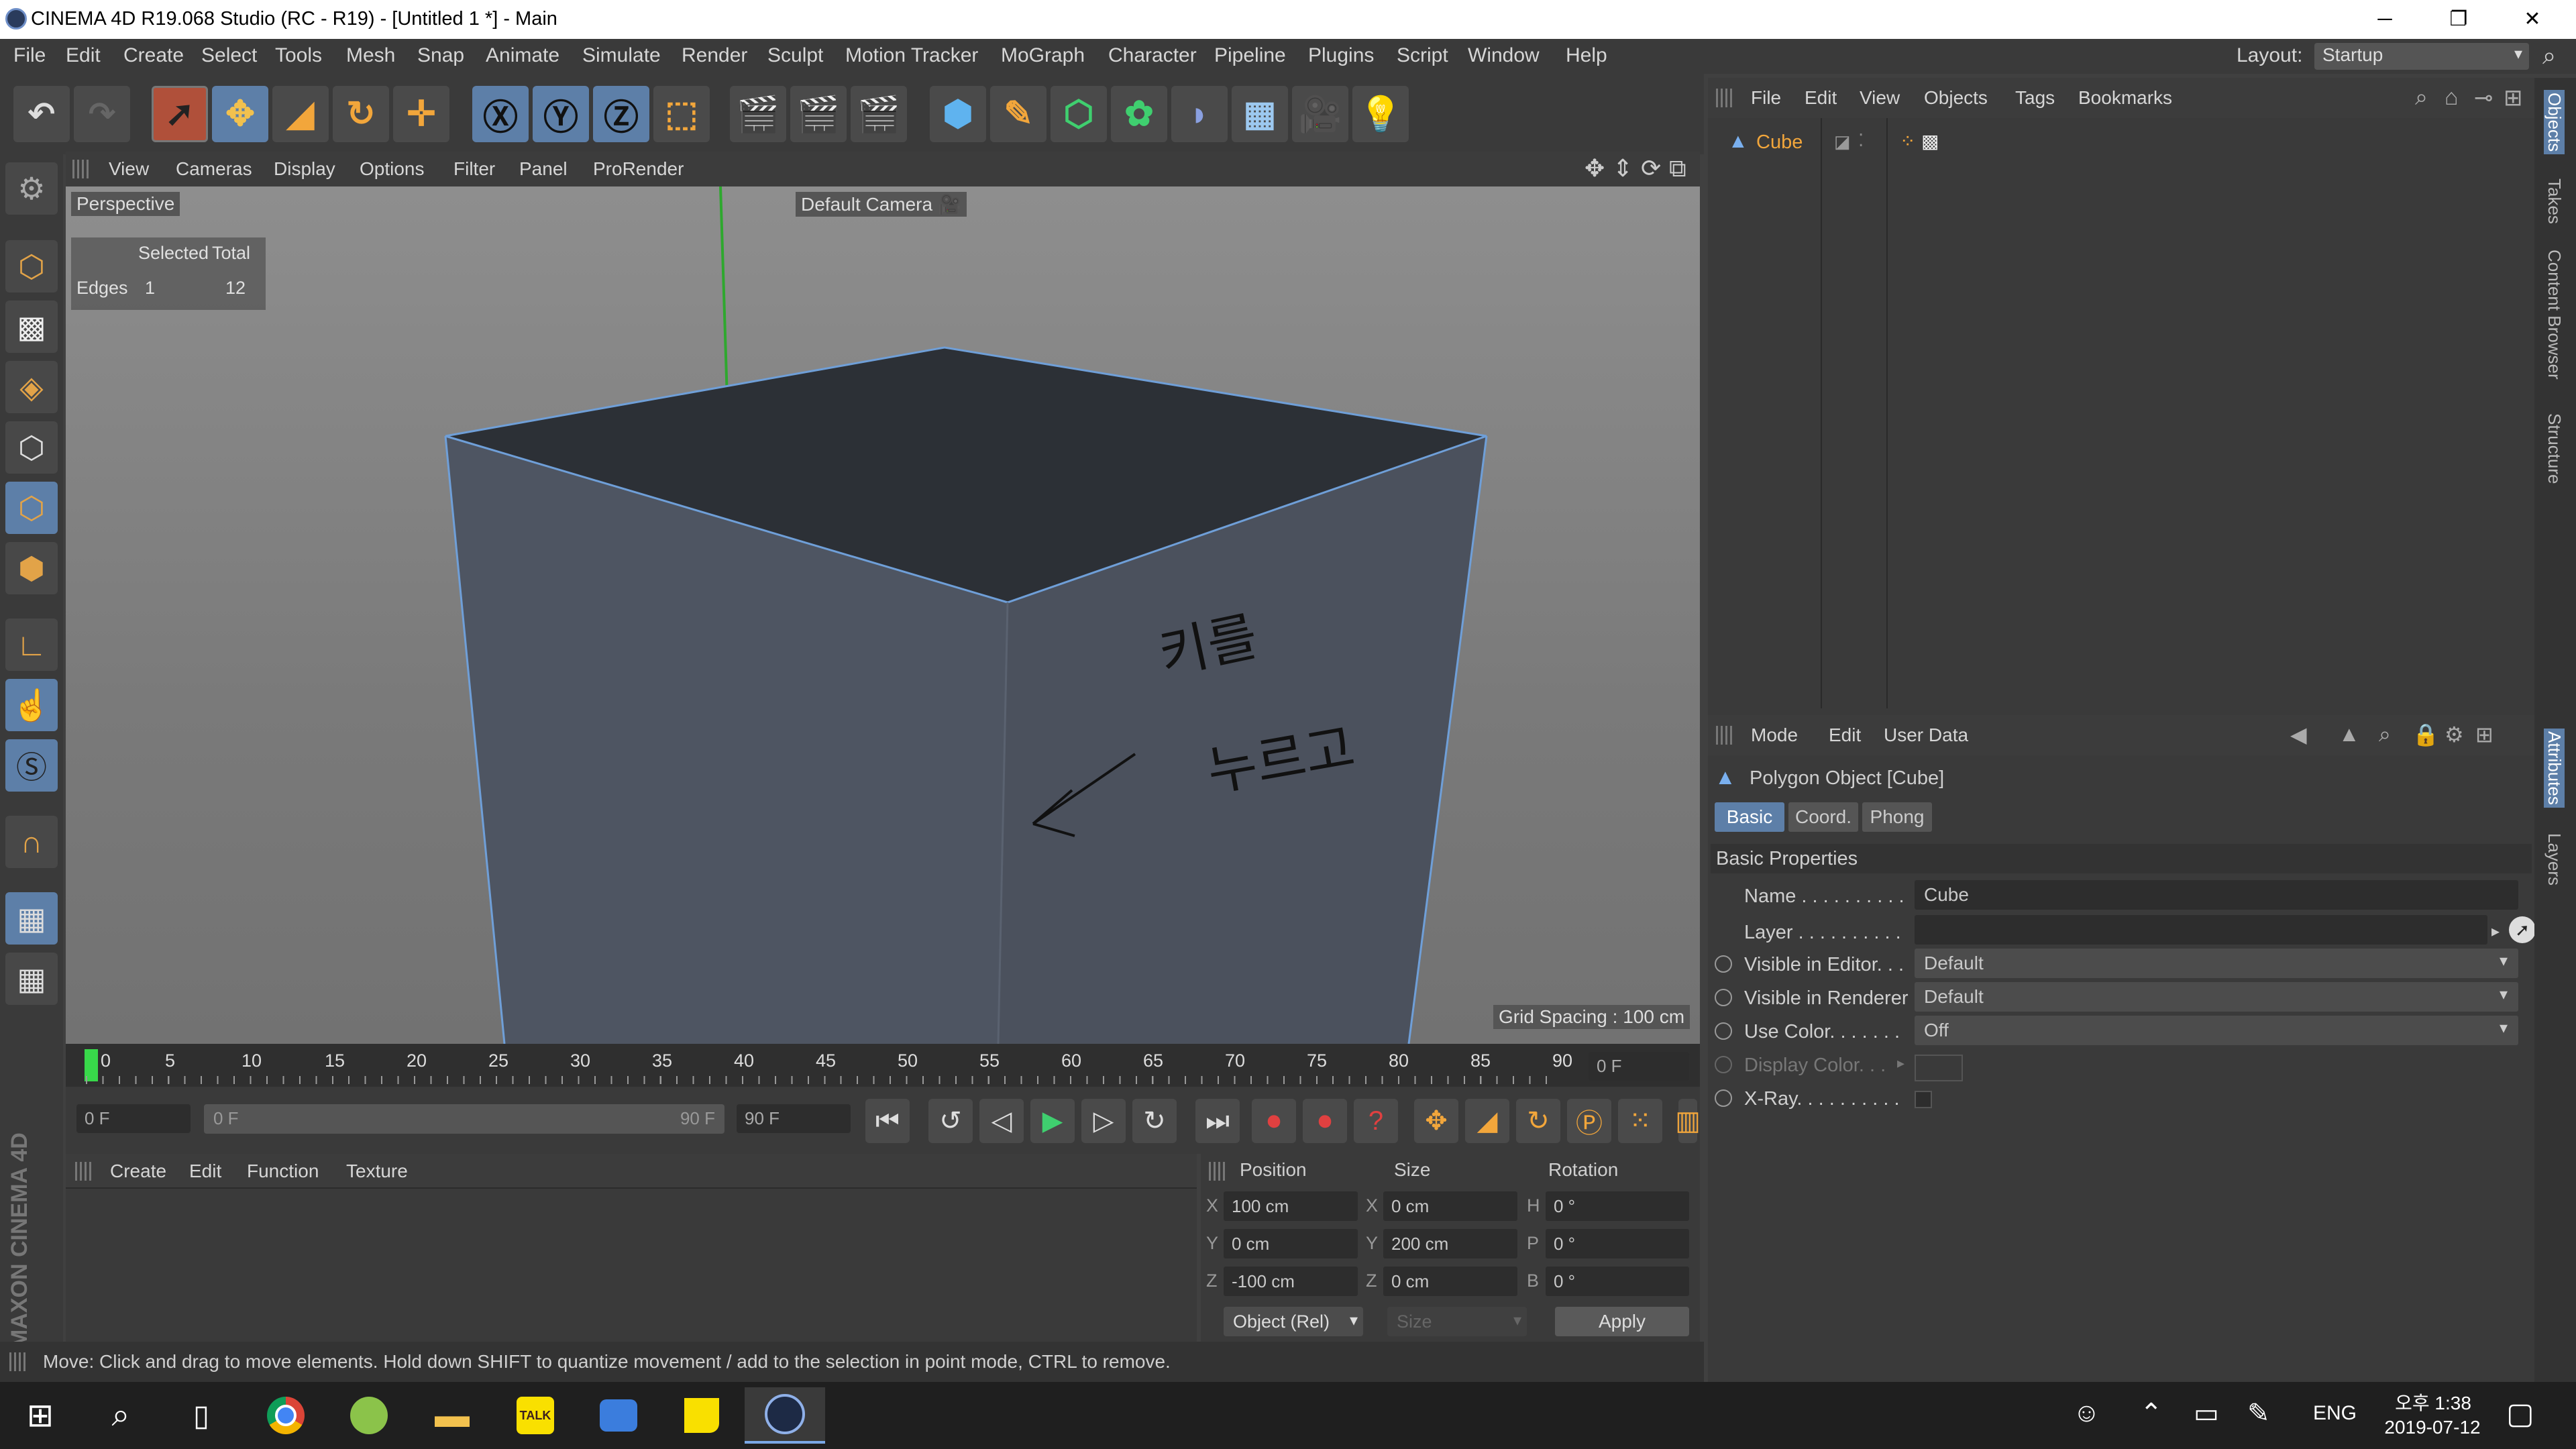  Describe the element at coordinates (31, 765) in the screenshot. I see `snap-icon: Ⓢ` at that location.